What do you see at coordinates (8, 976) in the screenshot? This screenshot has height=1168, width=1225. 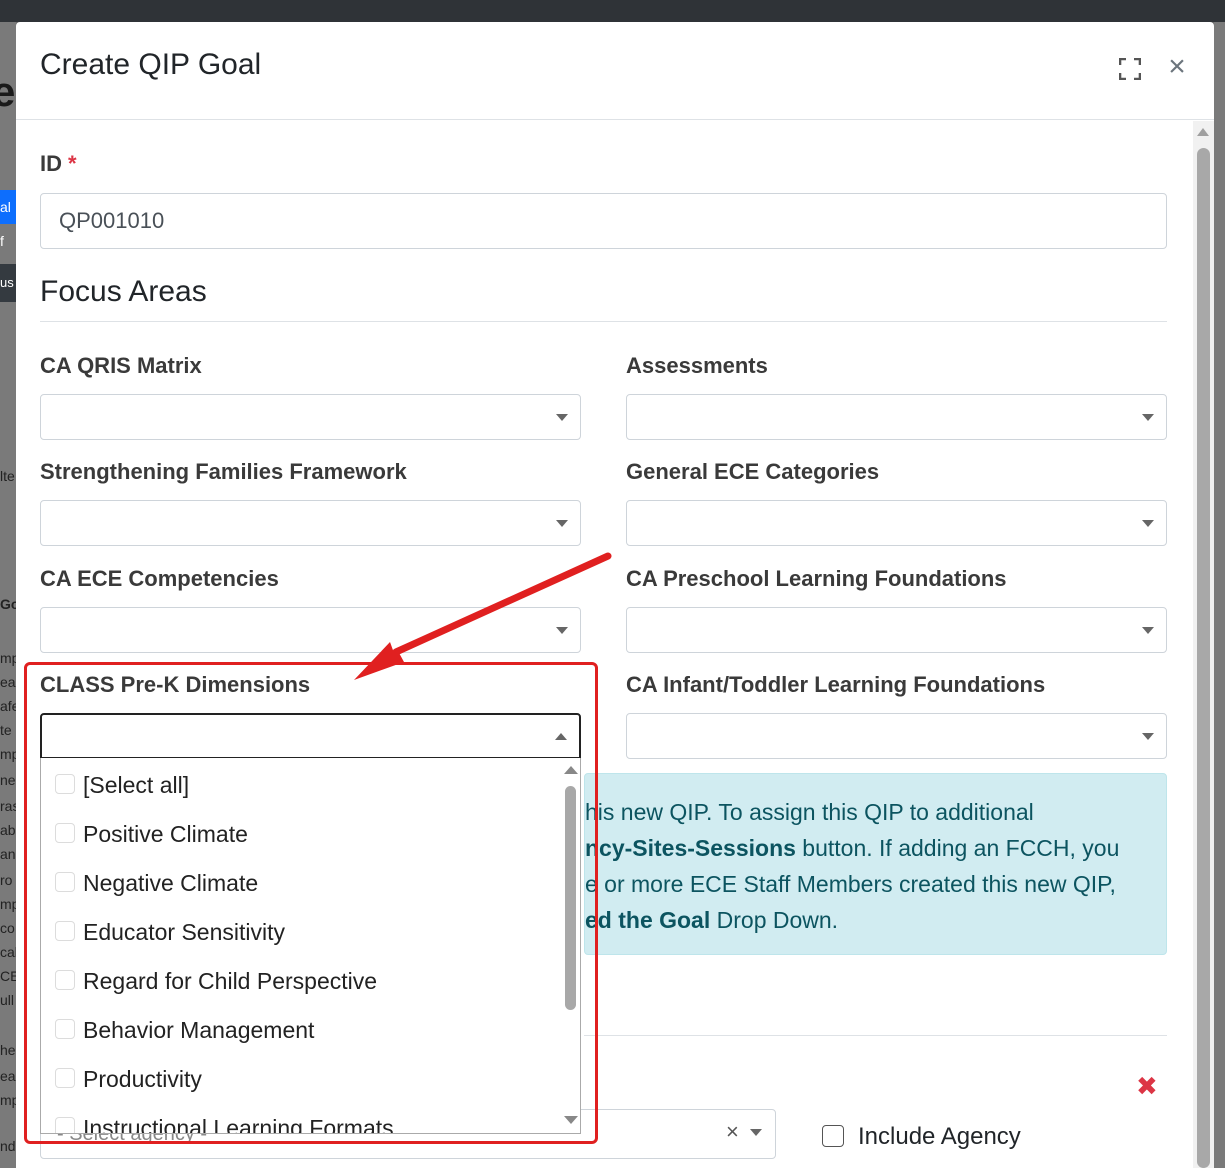 I see `background-text-fragment: CE` at bounding box center [8, 976].